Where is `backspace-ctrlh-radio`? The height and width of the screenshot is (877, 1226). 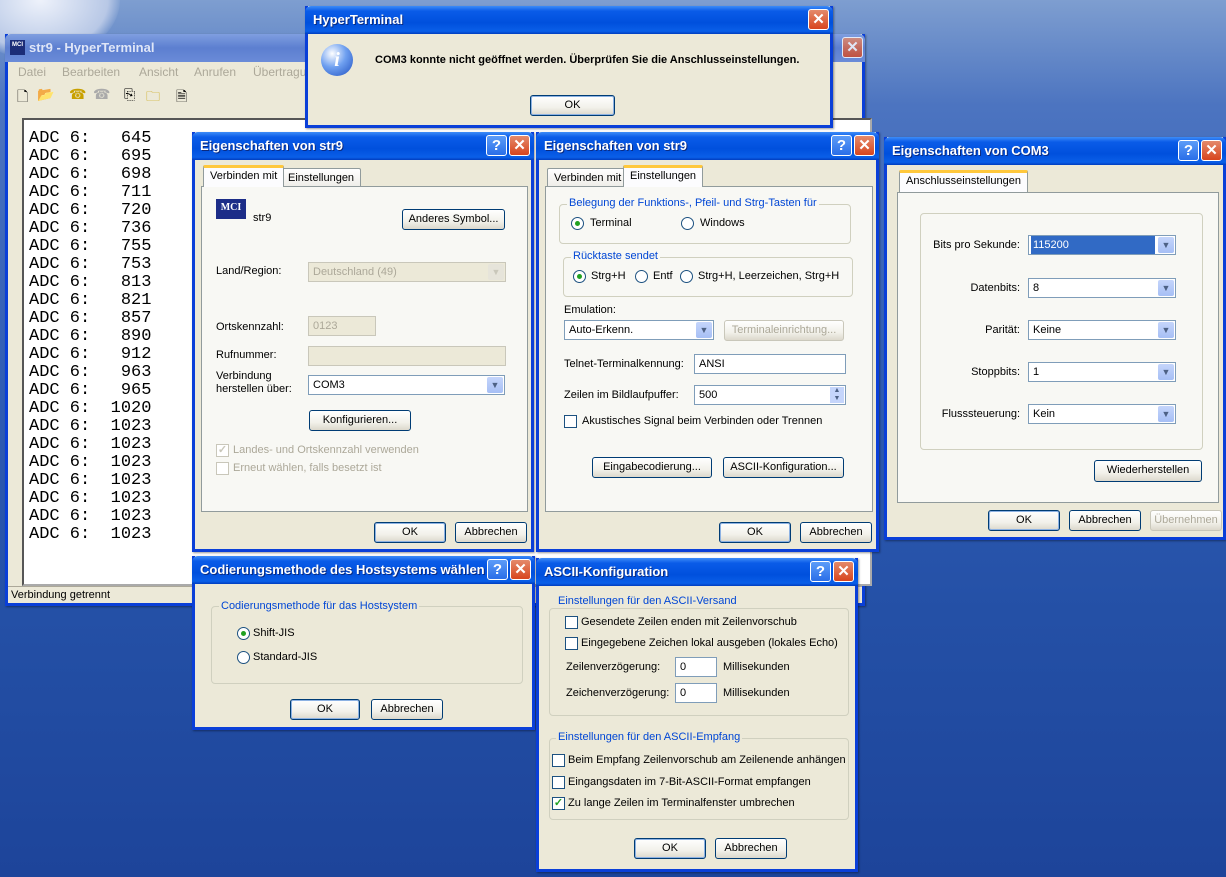
backspace-ctrlh-radio is located at coordinates (579, 276).